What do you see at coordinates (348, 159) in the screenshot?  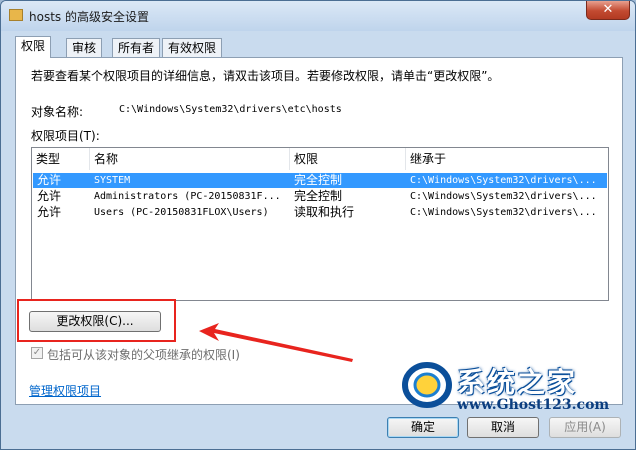 I see `column-header-permission: 权限` at bounding box center [348, 159].